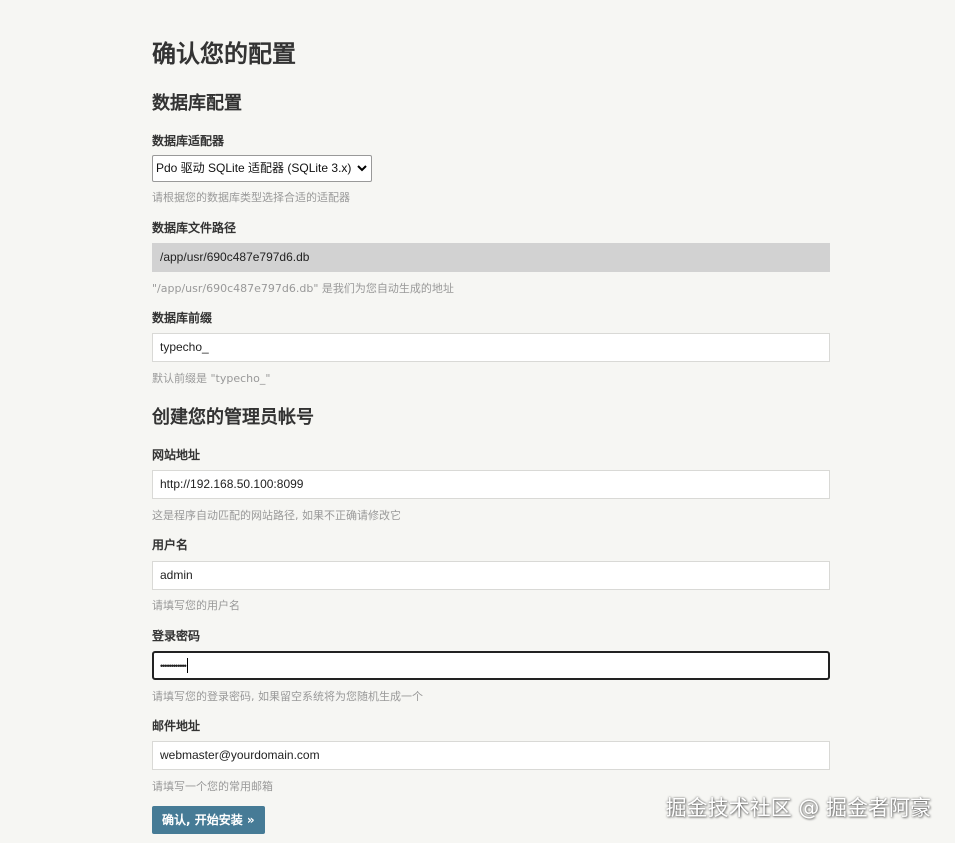 Image resolution: width=955 pixels, height=843 pixels. Describe the element at coordinates (254, 168) in the screenshot. I see `db-adapter-selected: Pdo 驱动 SQLite 适配器 (SQLite 3.x)` at that location.